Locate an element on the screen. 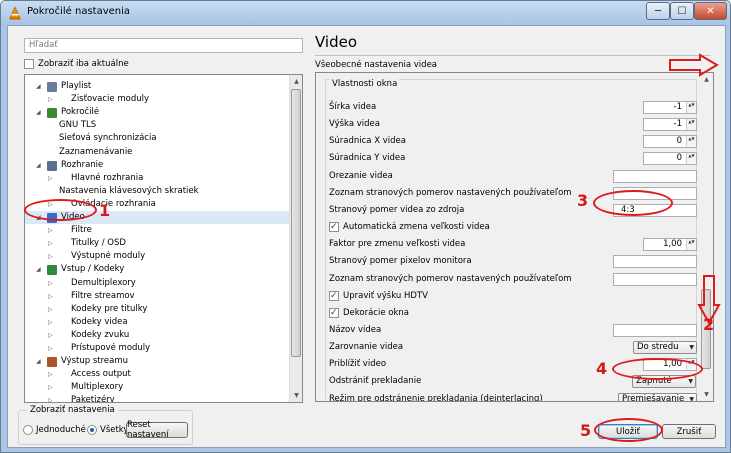 The image size is (731, 453). annotation-3: 3 is located at coordinates (583, 200).